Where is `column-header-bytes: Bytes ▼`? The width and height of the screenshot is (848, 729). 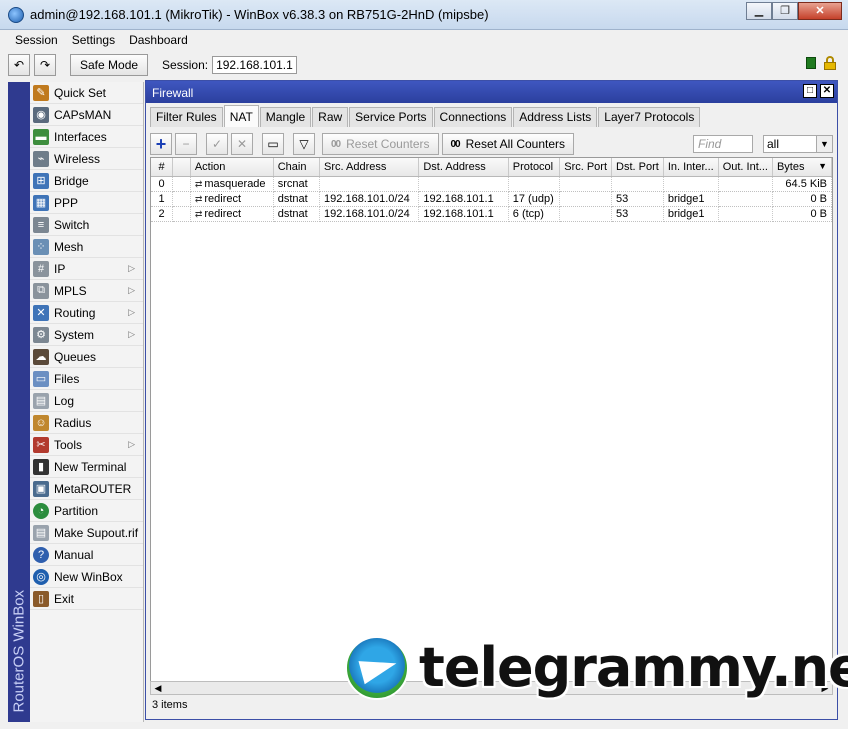 column-header-bytes: Bytes ▼ is located at coordinates (802, 167).